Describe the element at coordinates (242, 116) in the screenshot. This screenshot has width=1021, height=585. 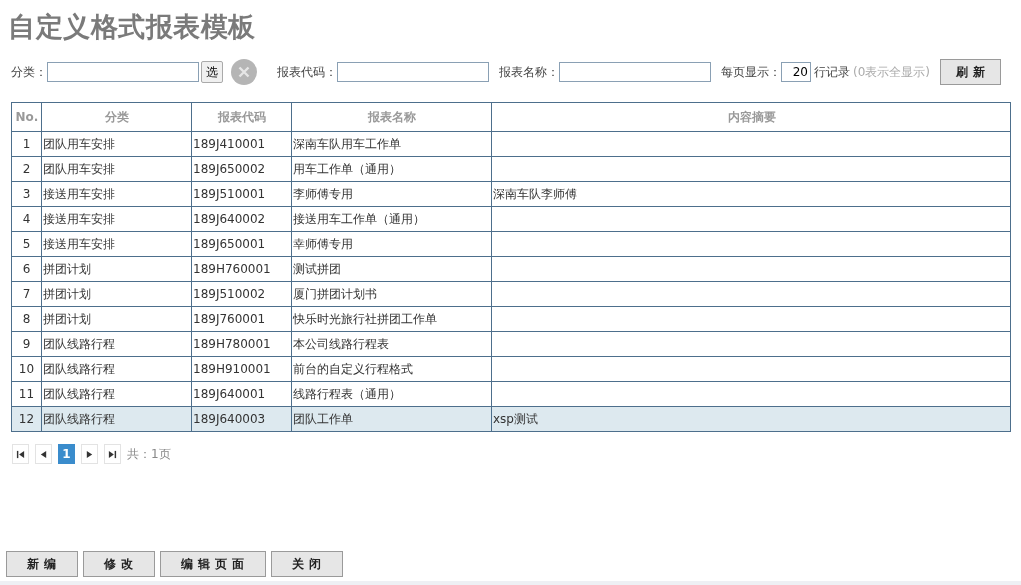
I see `column-header: 报表代码` at that location.